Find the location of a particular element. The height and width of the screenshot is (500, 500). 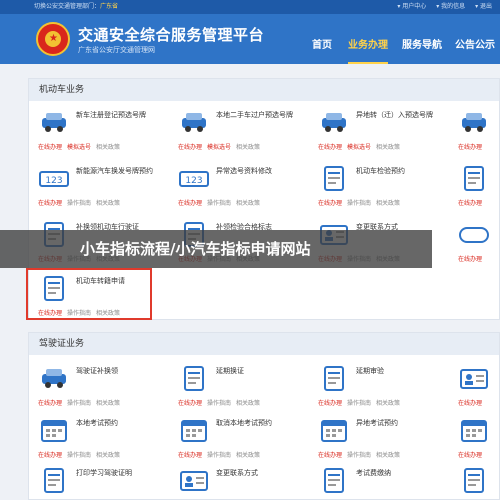

service-tile: 123 新能源汽车换发号牌预约 在线办理 操作指南 相关政策 is located at coordinates (99, 186).